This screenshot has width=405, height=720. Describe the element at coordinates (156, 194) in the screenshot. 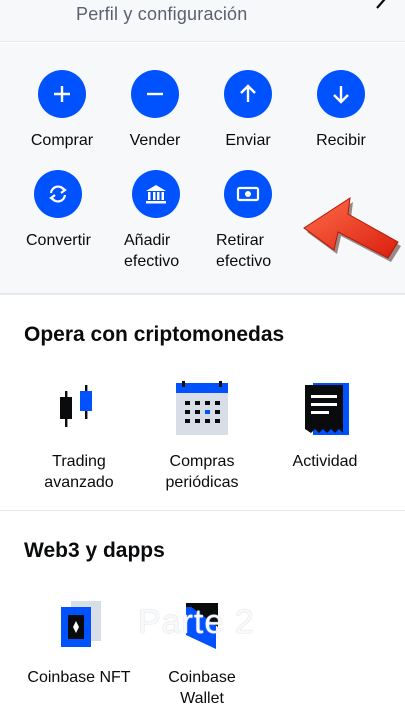

I see `bank-icon` at that location.